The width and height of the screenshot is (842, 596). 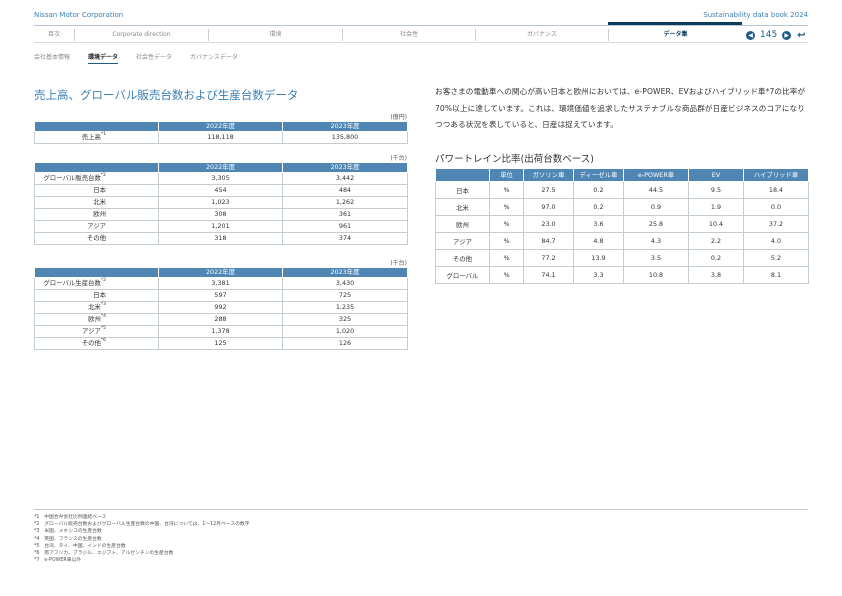 What do you see at coordinates (622, 190) in the screenshot?
I see `table-row: 日本% 27.5 0.2 44.5 9.5 18.4` at bounding box center [622, 190].